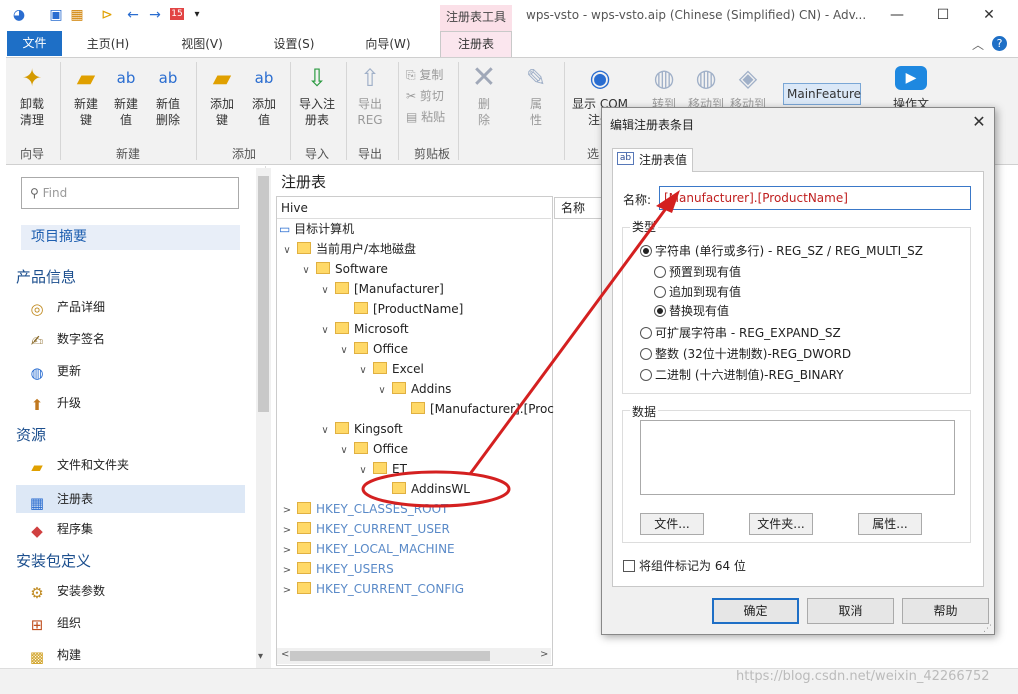 This screenshot has width=1018, height=694. What do you see at coordinates (364, 509) in the screenshot?
I see `tree-node-hkcr: > HKEY_CLASSES_ROOT` at bounding box center [364, 509].